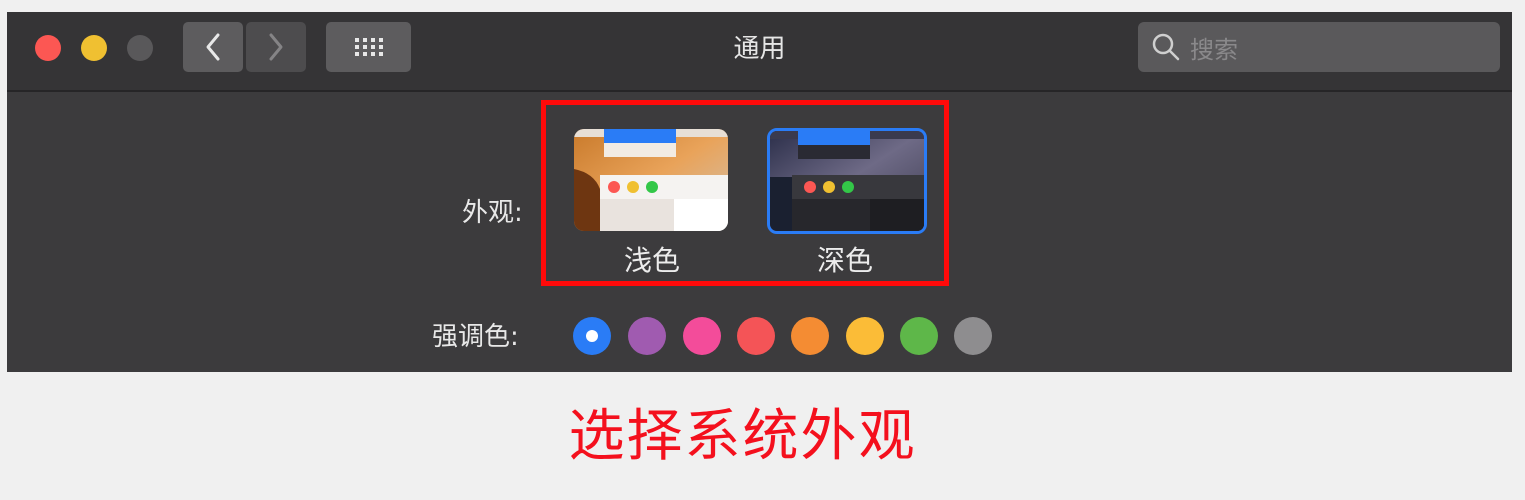 The width and height of the screenshot is (1525, 500). What do you see at coordinates (847, 181) in the screenshot?
I see `dark-appearance-thumbnail` at bounding box center [847, 181].